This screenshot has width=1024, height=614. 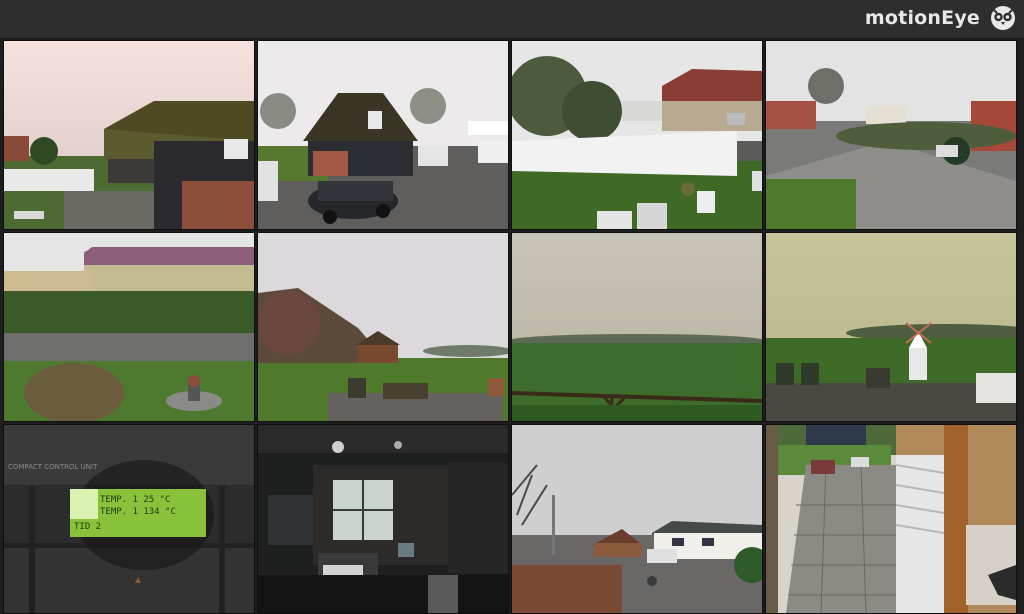 I want to click on lcd-line-2: TEMP. 1 134 °C, so click(x=138, y=512).